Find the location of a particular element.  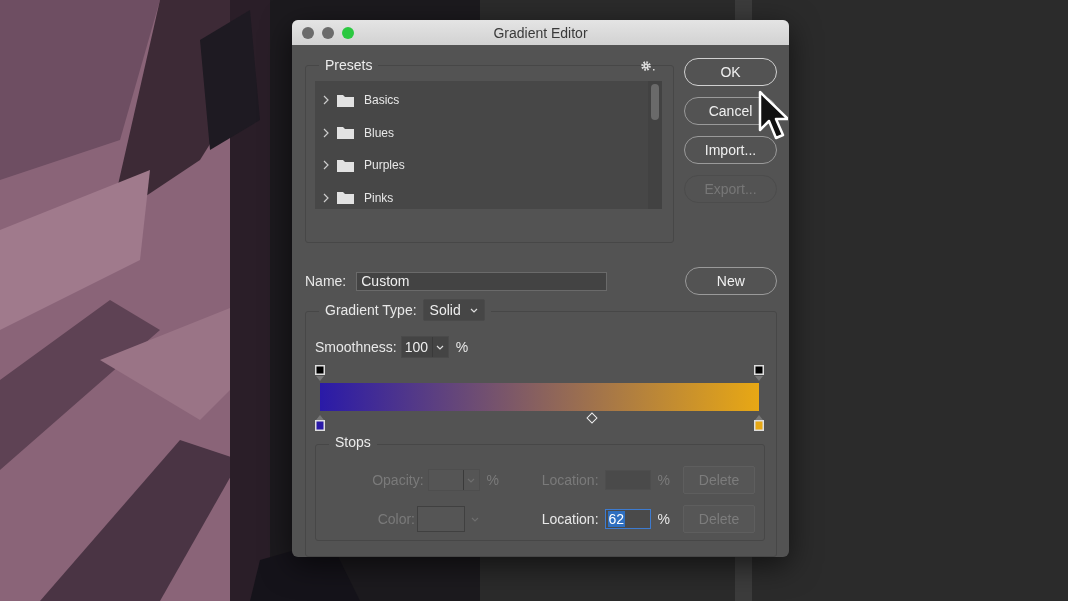

window-title: Gradient Editor is located at coordinates (540, 32).